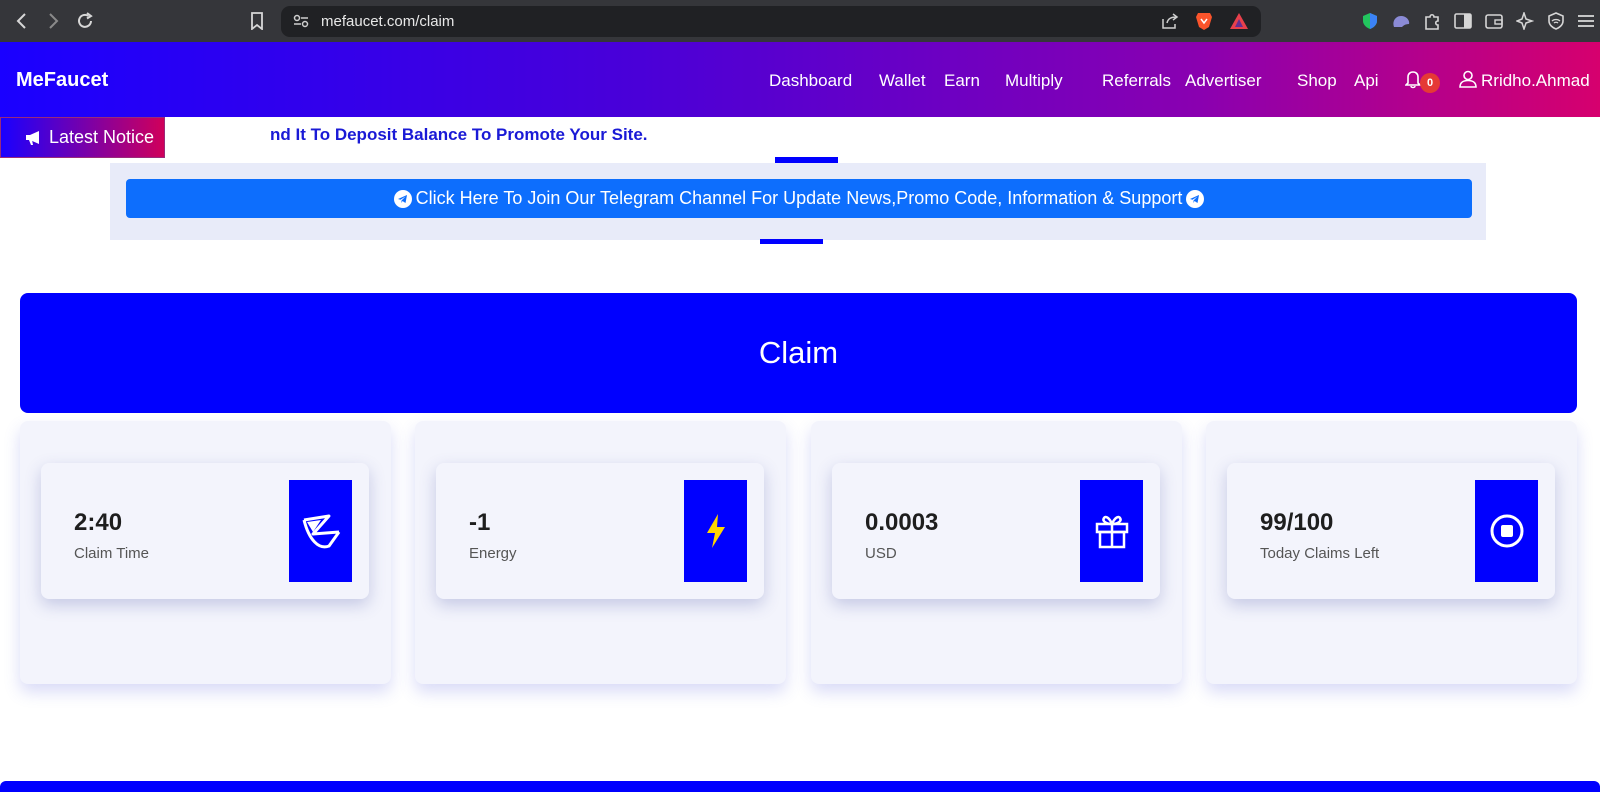  What do you see at coordinates (98, 522) in the screenshot?
I see `claim-time-value: 2:40` at bounding box center [98, 522].